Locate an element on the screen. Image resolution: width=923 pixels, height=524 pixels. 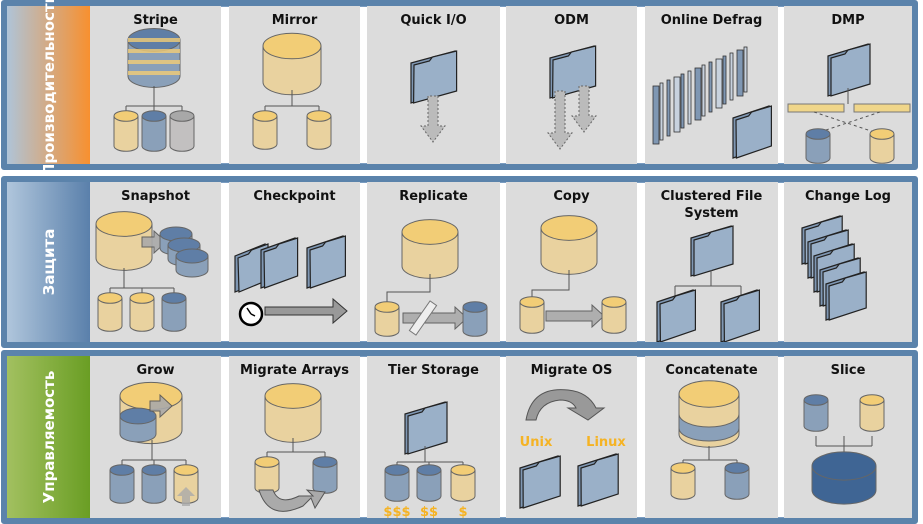
feature-tile-copy: Copy is located at coordinates (571, 262).